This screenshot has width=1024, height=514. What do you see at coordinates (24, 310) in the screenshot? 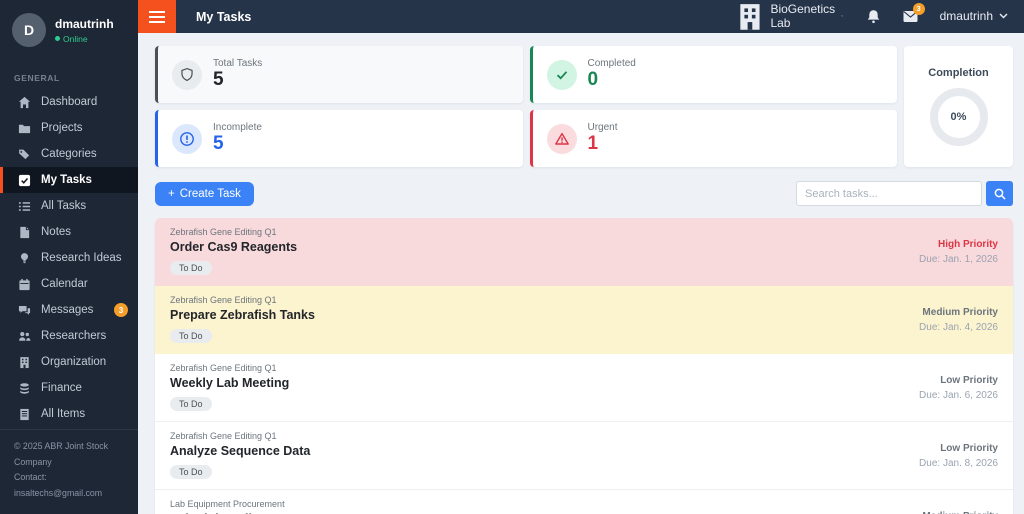
I see `chat-icon` at bounding box center [24, 310].